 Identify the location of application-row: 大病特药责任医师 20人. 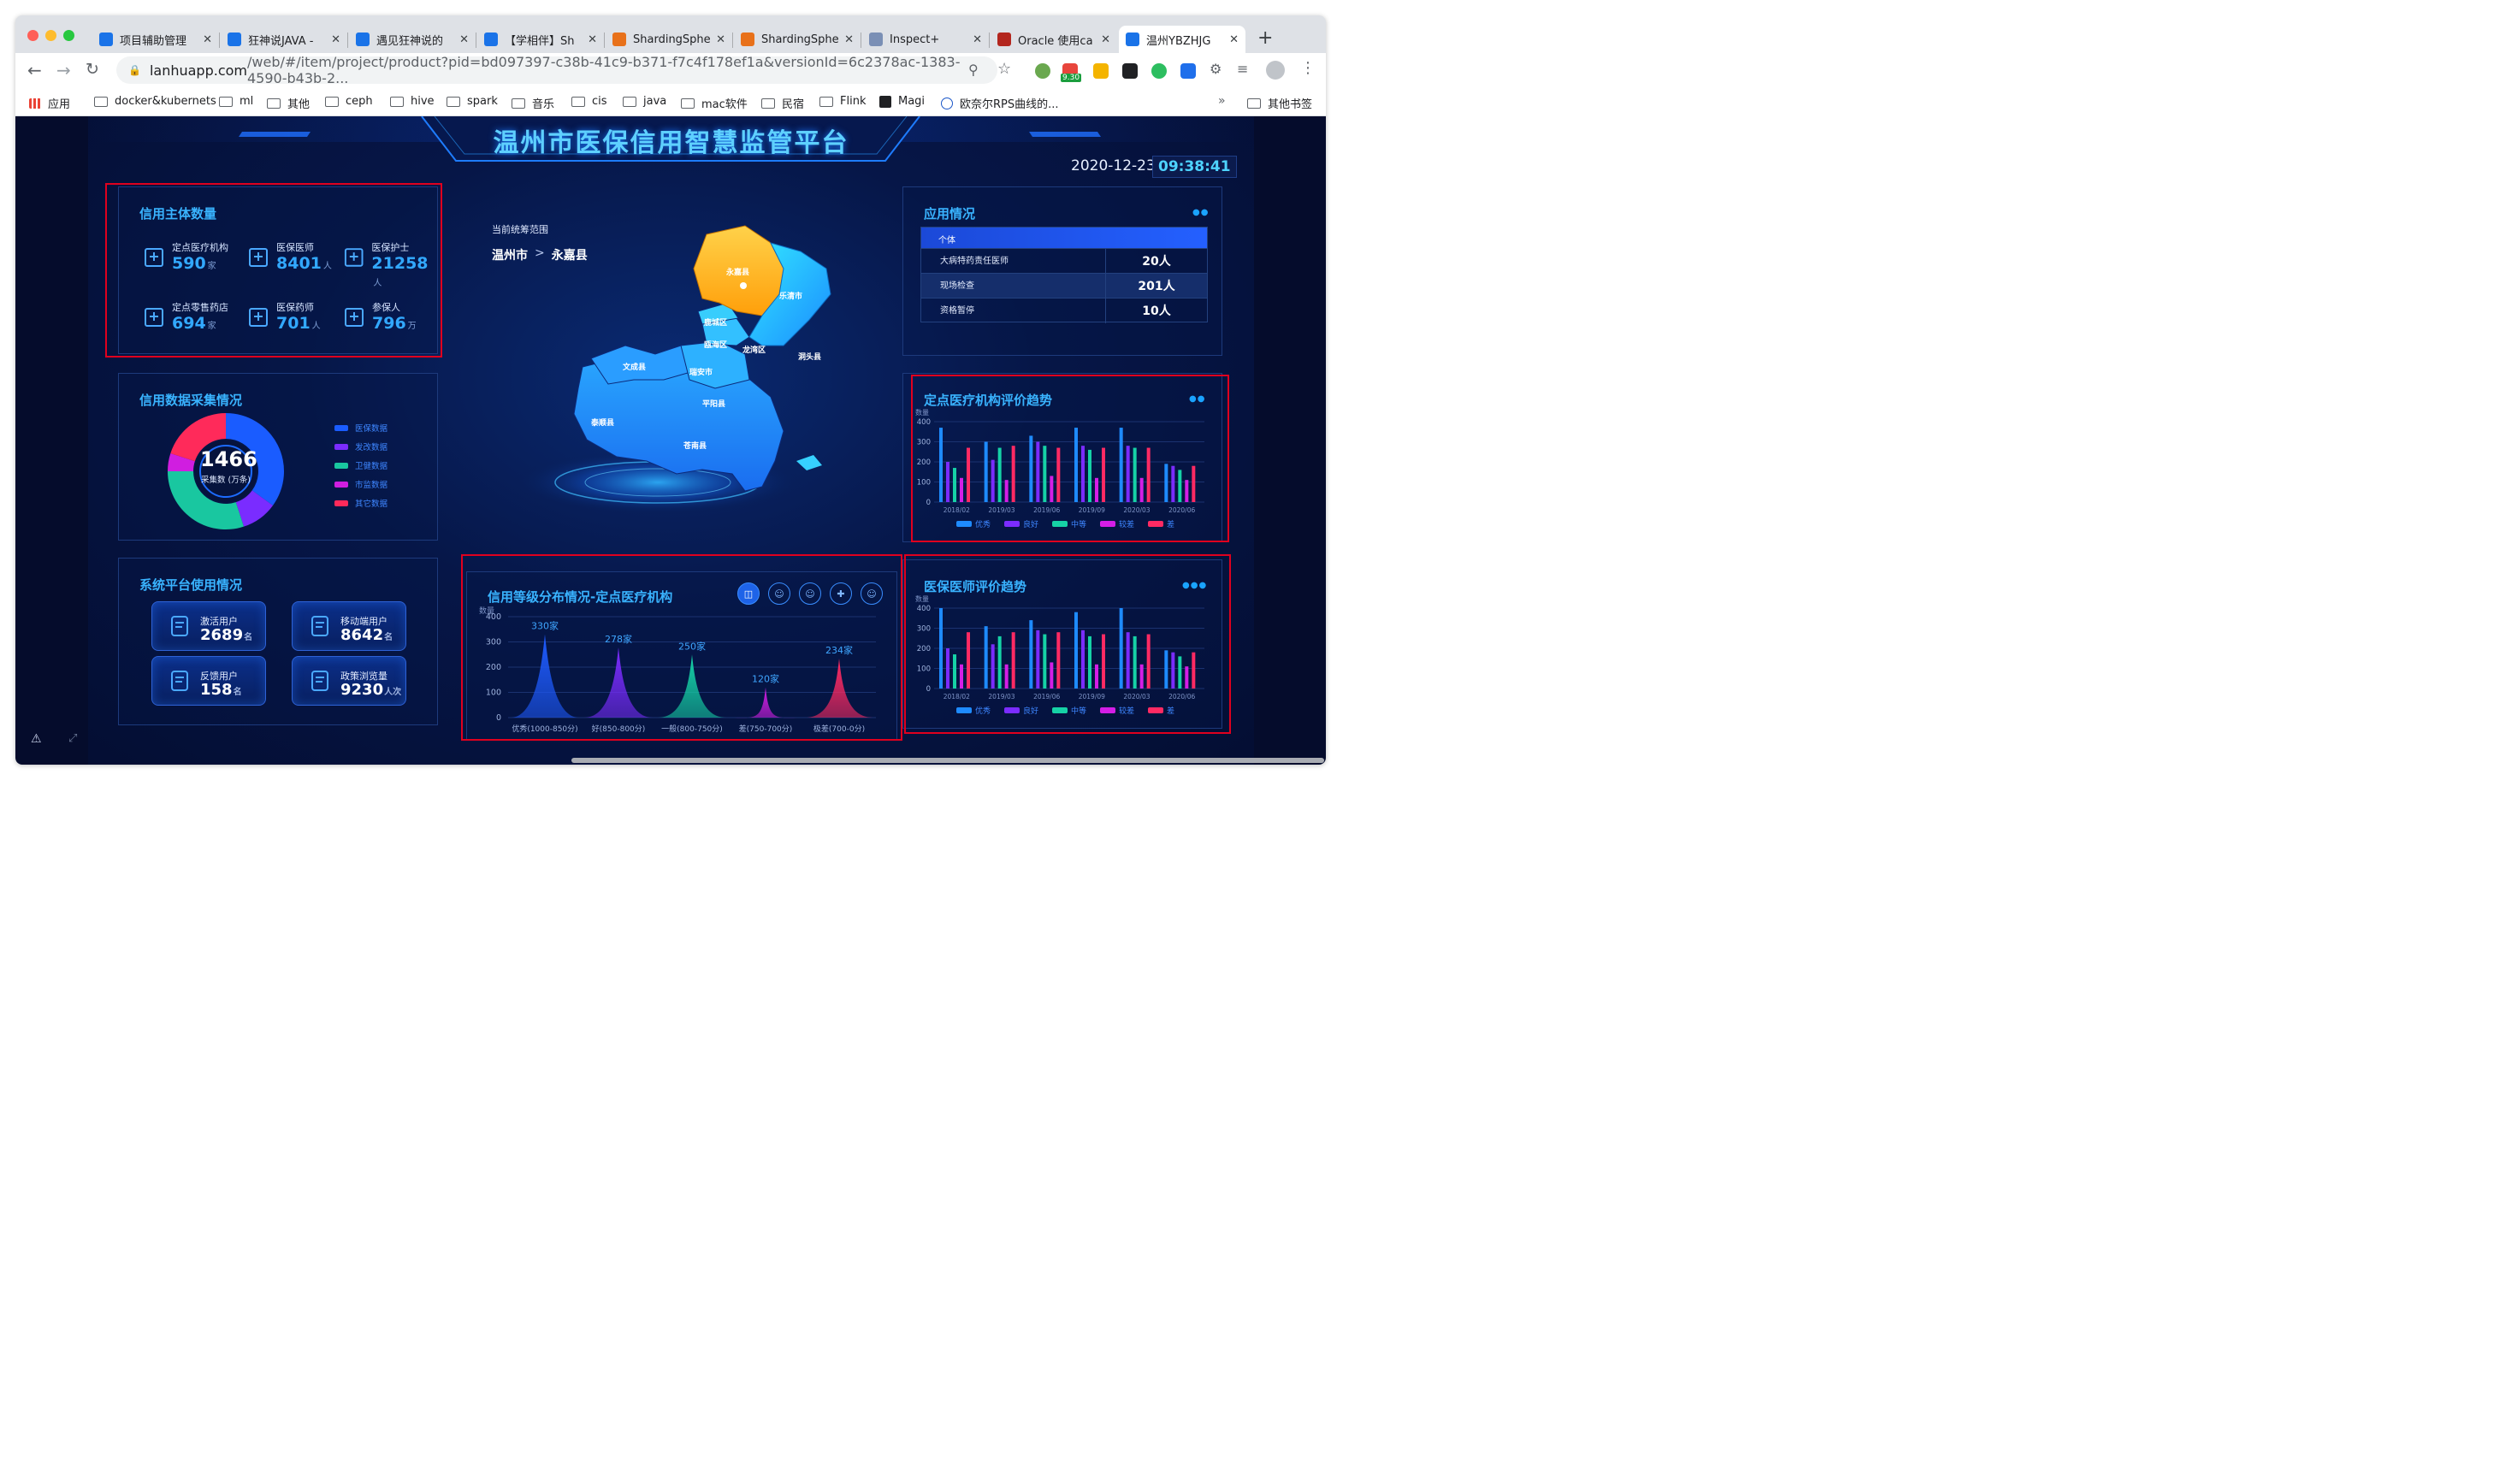
(1064, 261).